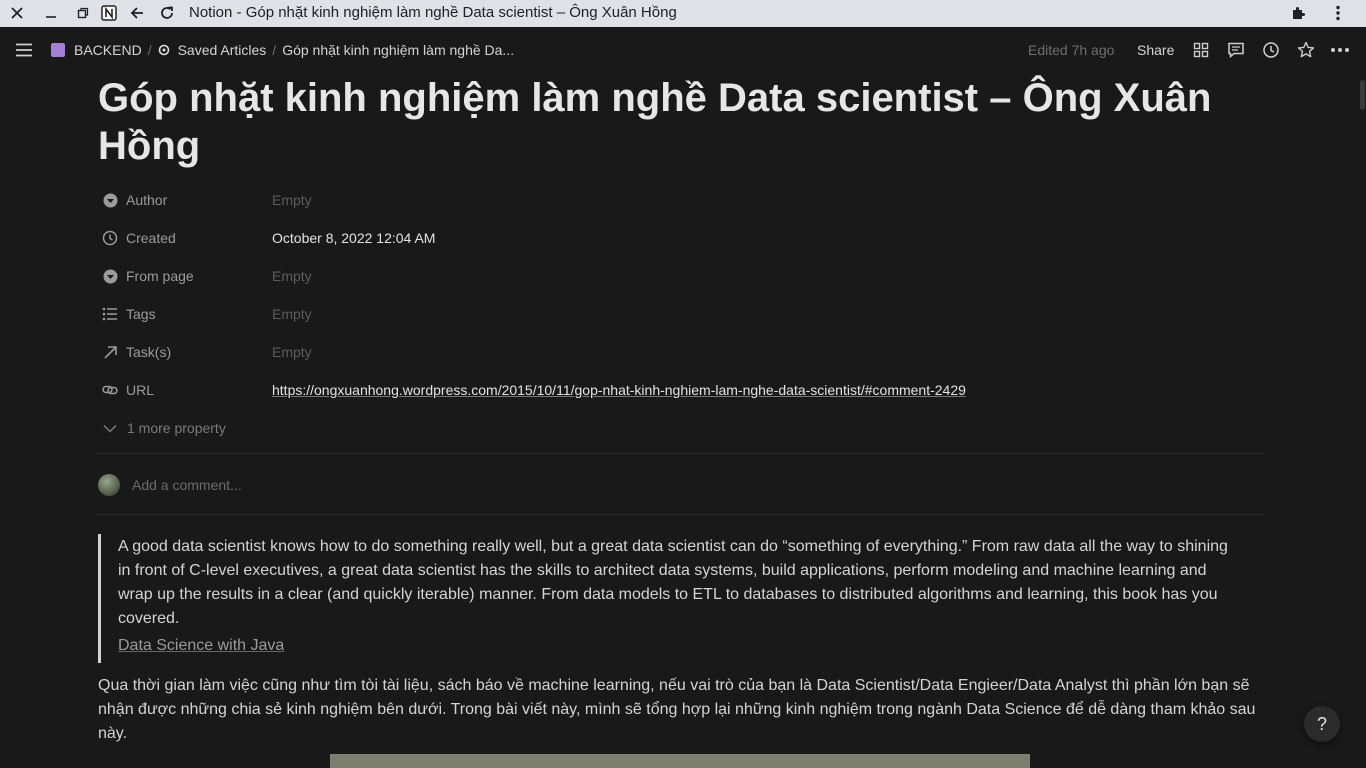  I want to click on breadcrumb-backend: BACKEND, so click(108, 50).